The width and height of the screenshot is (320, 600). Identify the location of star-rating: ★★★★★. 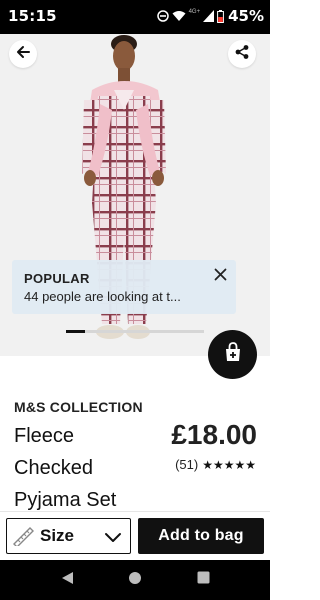
(229, 464).